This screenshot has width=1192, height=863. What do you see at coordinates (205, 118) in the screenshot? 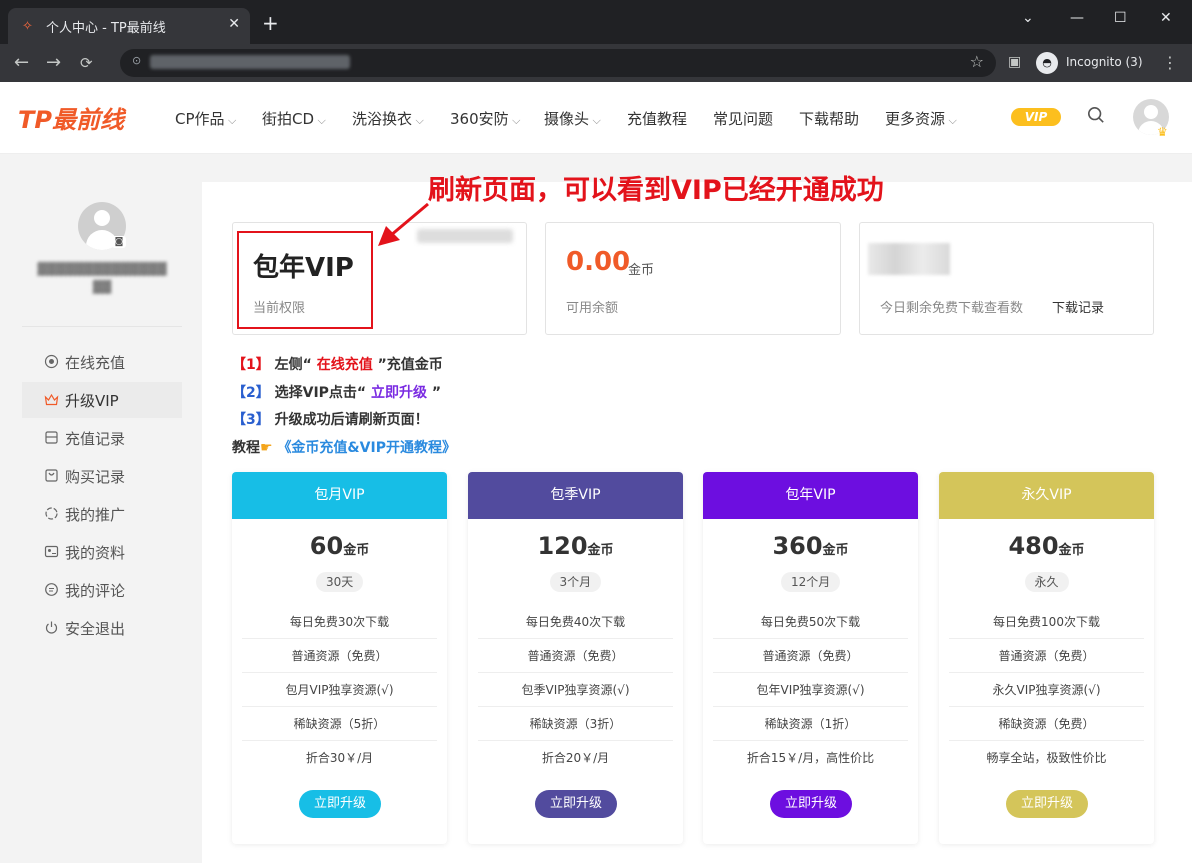
I see `nav-item-1: CP作品 ⌵` at bounding box center [205, 118].